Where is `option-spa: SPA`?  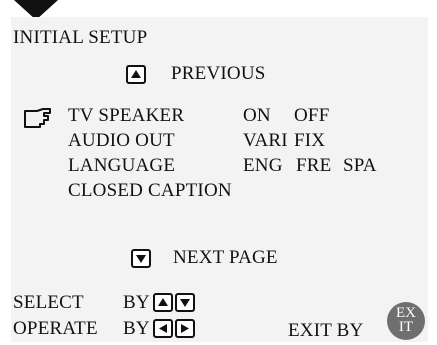 option-spa: SPA is located at coordinates (360, 166).